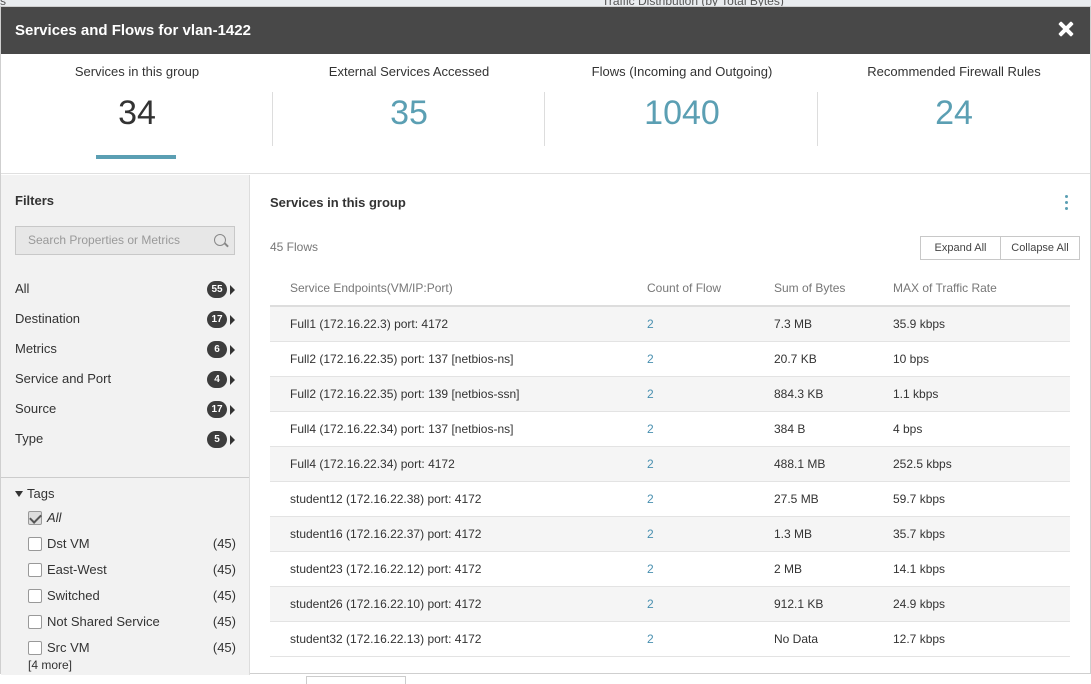 The width and height of the screenshot is (1091, 684). I want to click on stat-firewall-rules: Recommended Firewall Rules 24, so click(954, 114).